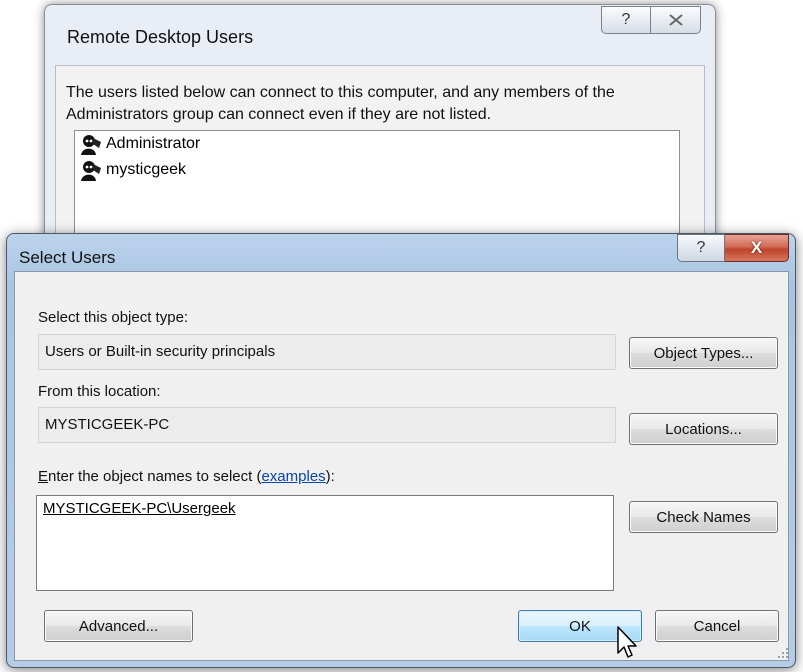 The height and width of the screenshot is (672, 803). What do you see at coordinates (113, 317) in the screenshot?
I see `object-type-label: Select this object type:` at bounding box center [113, 317].